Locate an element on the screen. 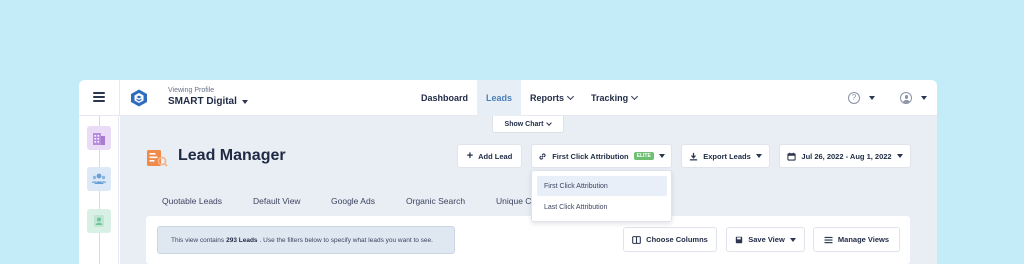 This screenshot has width=1024, height=264. export-leads-label: Export Leads is located at coordinates (727, 156).